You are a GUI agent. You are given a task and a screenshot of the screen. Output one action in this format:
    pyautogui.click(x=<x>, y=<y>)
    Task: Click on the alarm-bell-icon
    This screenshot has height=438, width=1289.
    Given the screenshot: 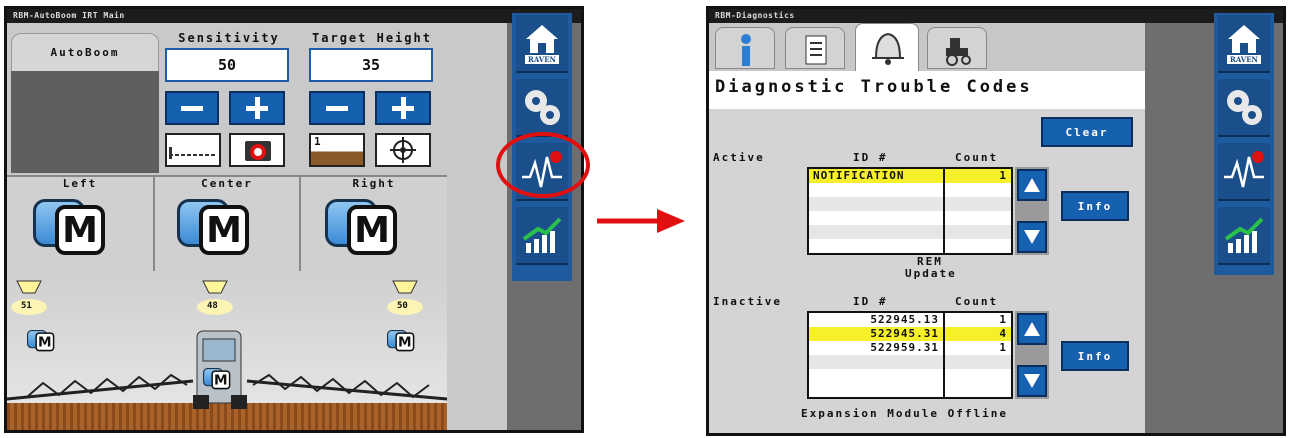 What is the action you would take?
    pyautogui.click(x=888, y=48)
    